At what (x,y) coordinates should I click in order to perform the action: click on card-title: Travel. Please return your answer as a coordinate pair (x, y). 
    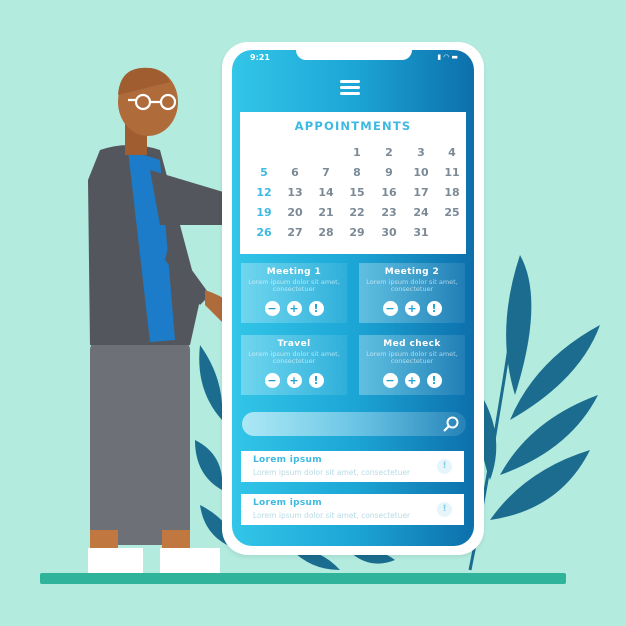
    Looking at the image, I should click on (294, 344).